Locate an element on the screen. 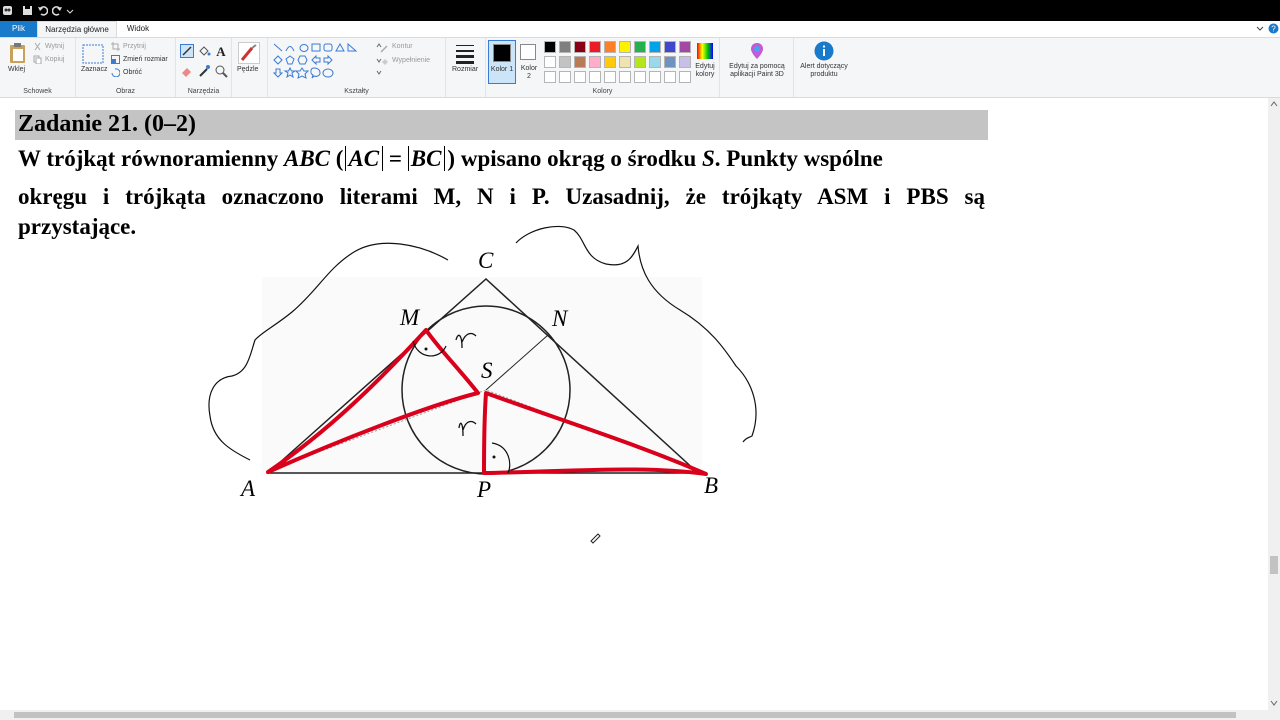 This screenshot has width=1280, height=720. point-label-n: N is located at coordinates (560, 318).